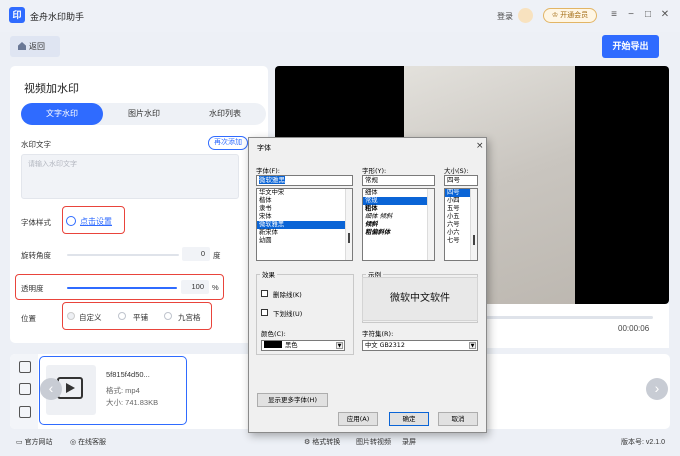 This screenshot has height=456, width=680. I want to click on close-icon: ✕, so click(665, 15).